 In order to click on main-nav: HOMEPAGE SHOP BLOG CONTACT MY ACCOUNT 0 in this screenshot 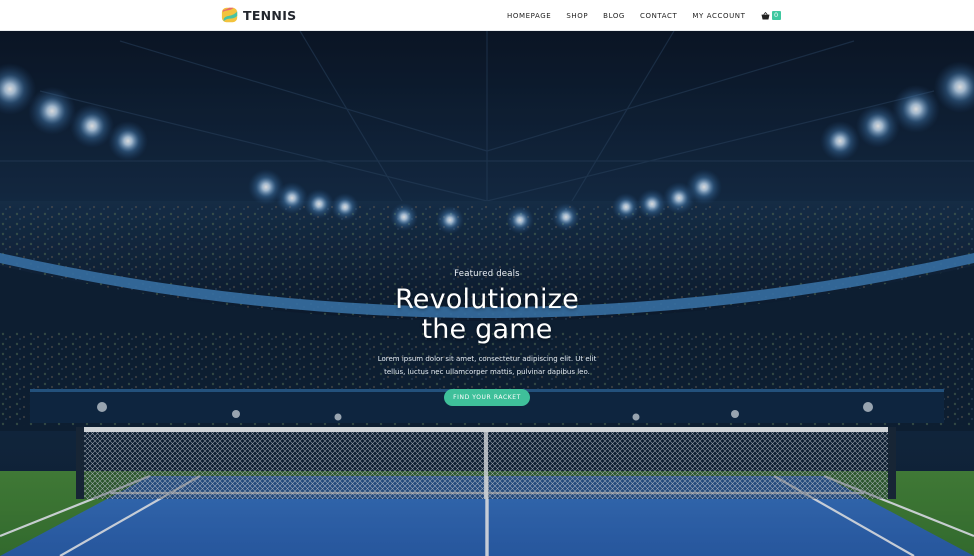, I will do `click(640, 15)`.